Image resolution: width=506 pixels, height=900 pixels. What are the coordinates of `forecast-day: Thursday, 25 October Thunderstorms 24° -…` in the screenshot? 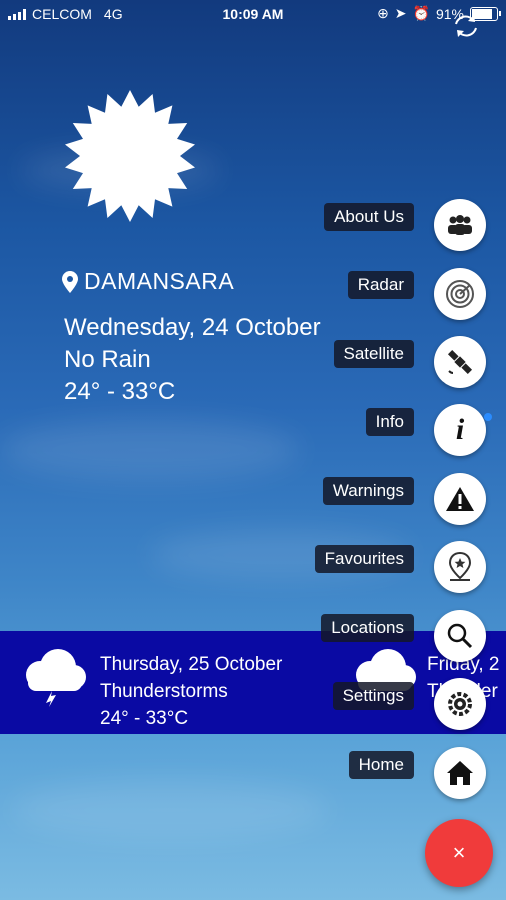 It's located at (191, 691).